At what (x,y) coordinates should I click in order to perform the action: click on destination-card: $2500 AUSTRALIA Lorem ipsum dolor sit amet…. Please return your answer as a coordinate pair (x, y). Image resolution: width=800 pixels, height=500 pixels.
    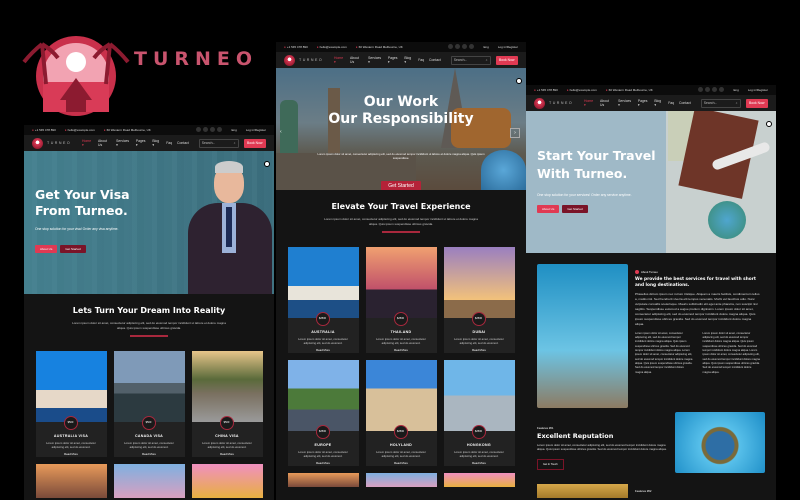
    Looking at the image, I should click on (323, 299).